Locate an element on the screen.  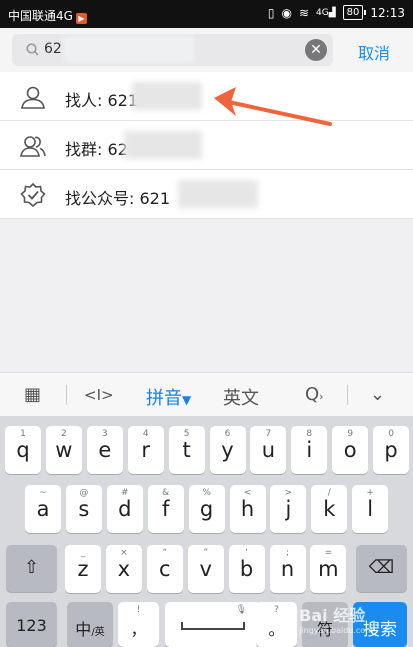
key-char: b is located at coordinates (246, 569).